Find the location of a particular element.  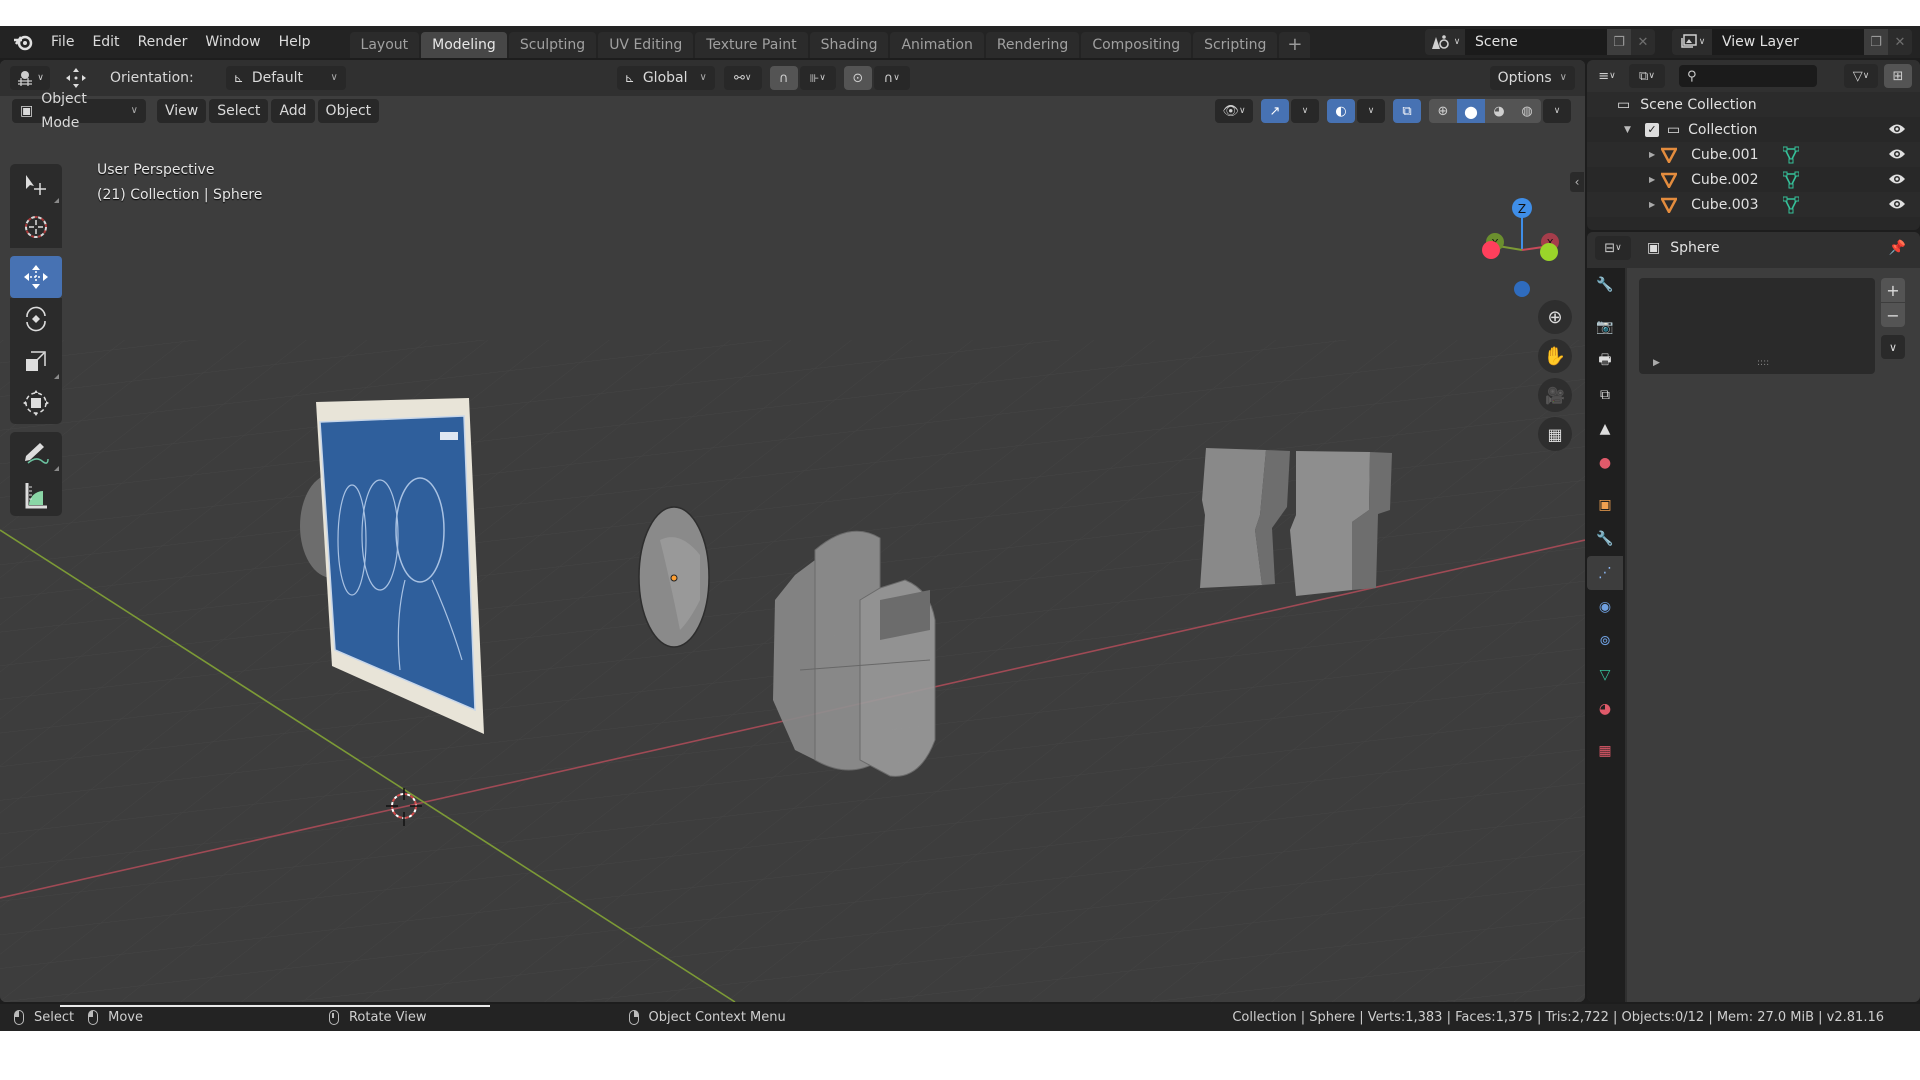

resize-handle-icon: :::: is located at coordinates (1763, 363).